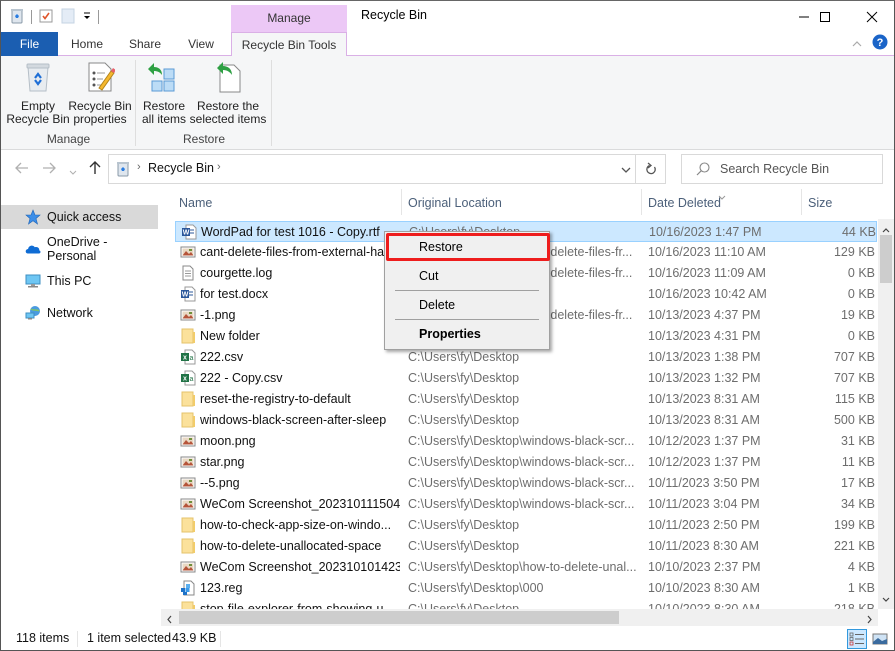 This screenshot has width=895, height=651. Describe the element at coordinates (77, 639) in the screenshot. I see `status-divider` at that location.